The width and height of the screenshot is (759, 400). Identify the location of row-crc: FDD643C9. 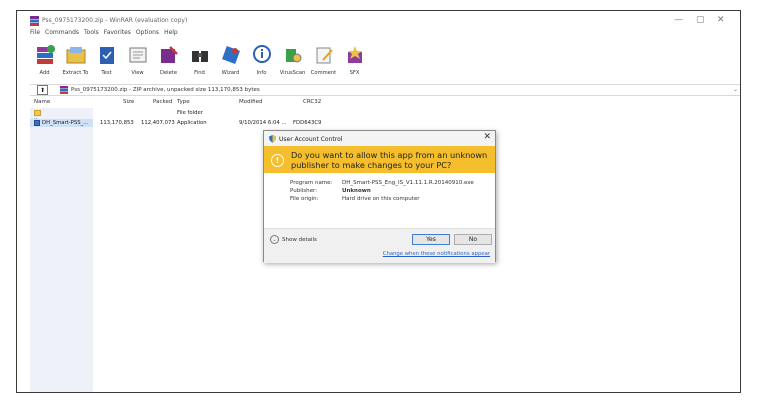
(307, 123).